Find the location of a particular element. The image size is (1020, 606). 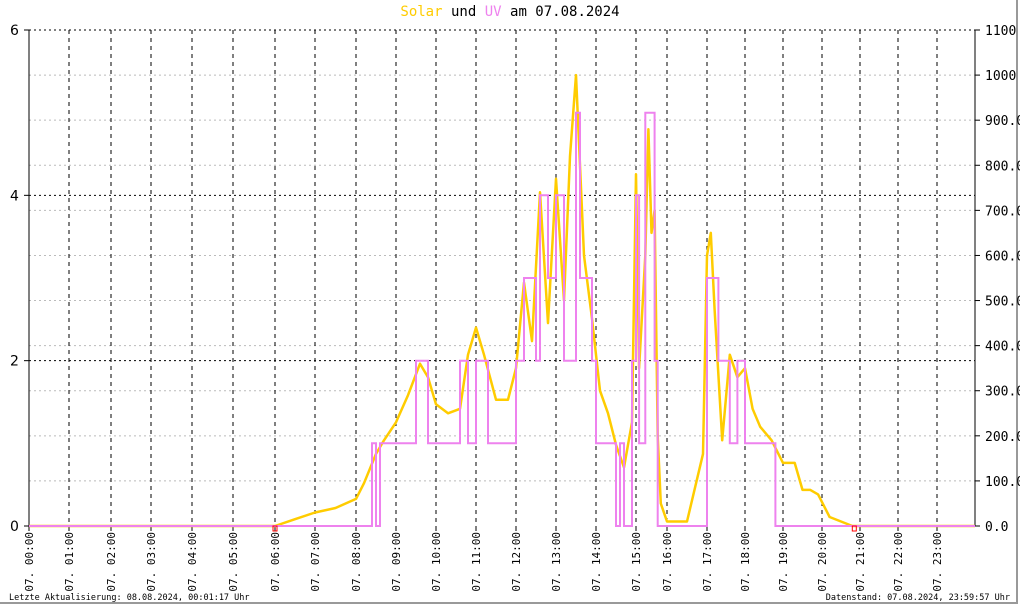

data-status: Datenstand: 07.08.2024, 23:59:57 Uhr is located at coordinates (917, 598).